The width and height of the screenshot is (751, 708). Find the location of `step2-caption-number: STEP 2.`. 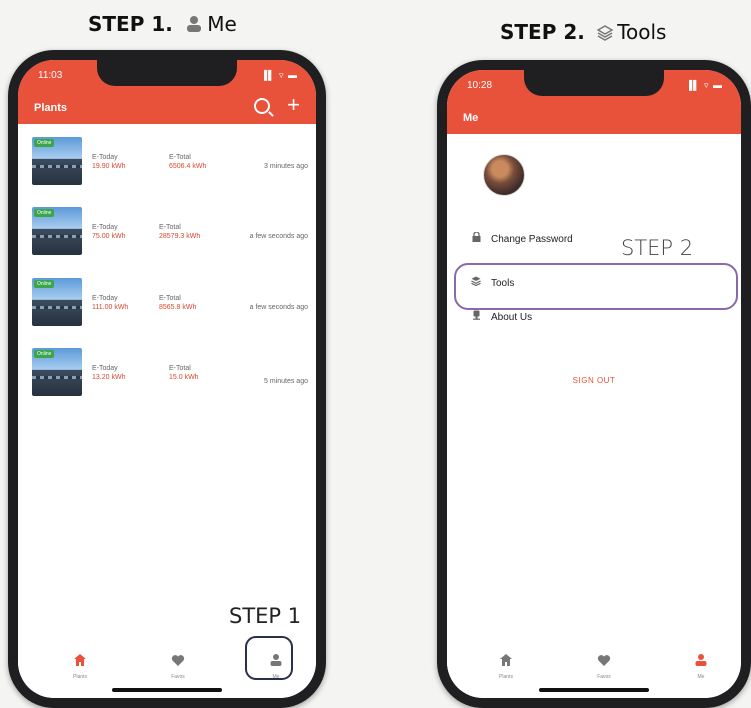

step2-caption-number: STEP 2. is located at coordinates (542, 32).